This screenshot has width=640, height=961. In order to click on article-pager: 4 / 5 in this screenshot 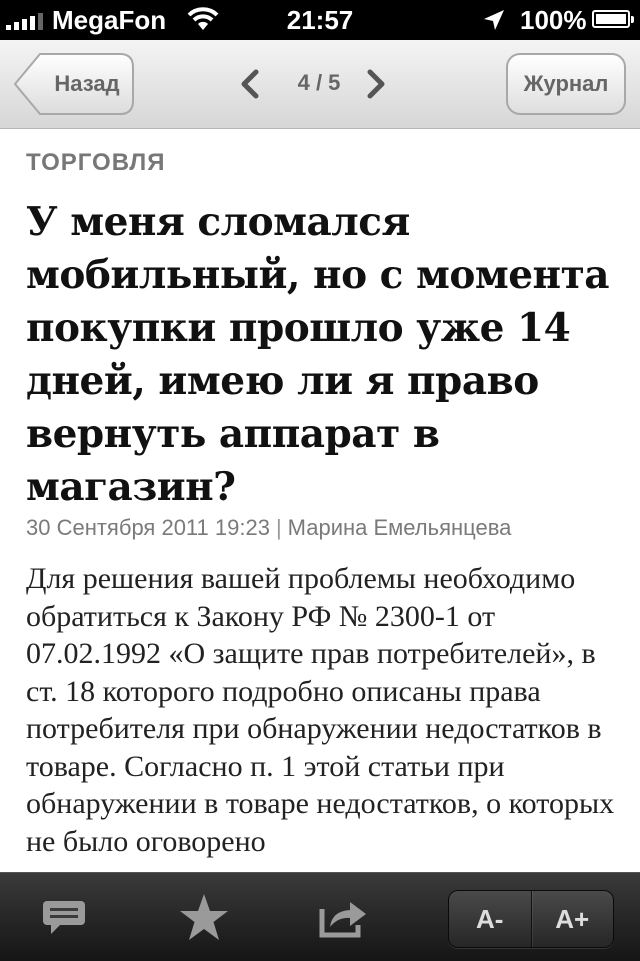, I will do `click(320, 85)`.